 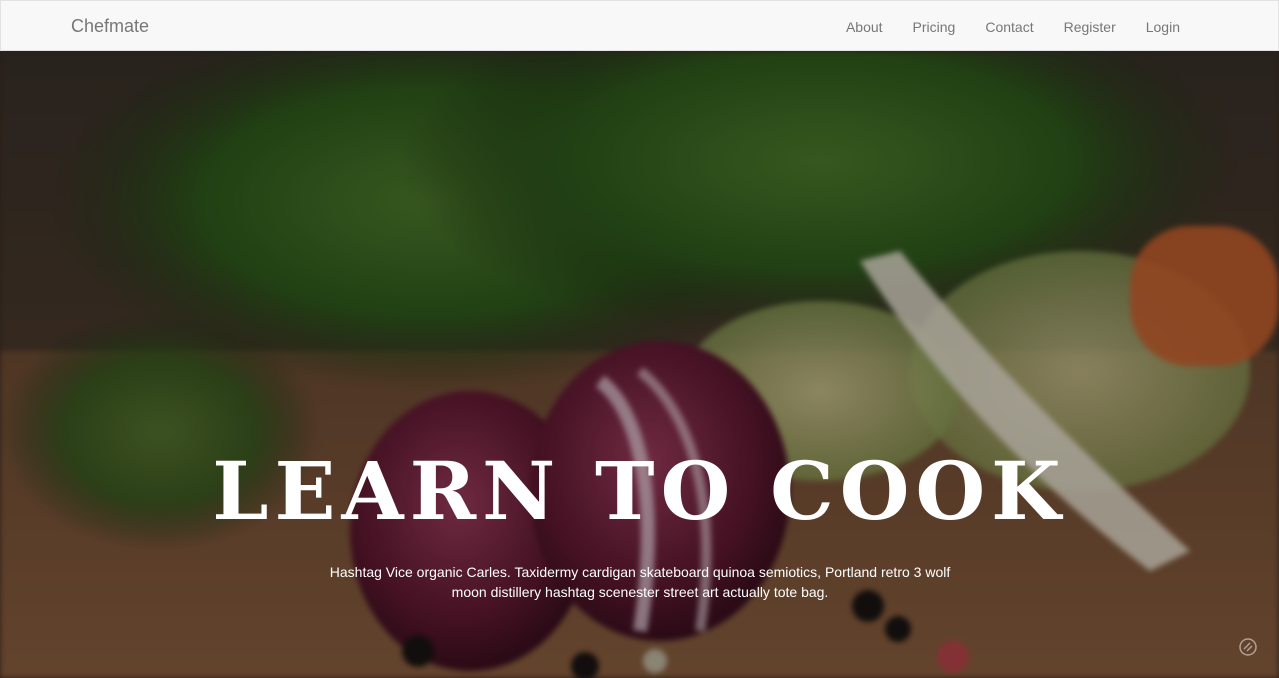 What do you see at coordinates (639, 491) in the screenshot?
I see `hero-title: Learn to cook` at bounding box center [639, 491].